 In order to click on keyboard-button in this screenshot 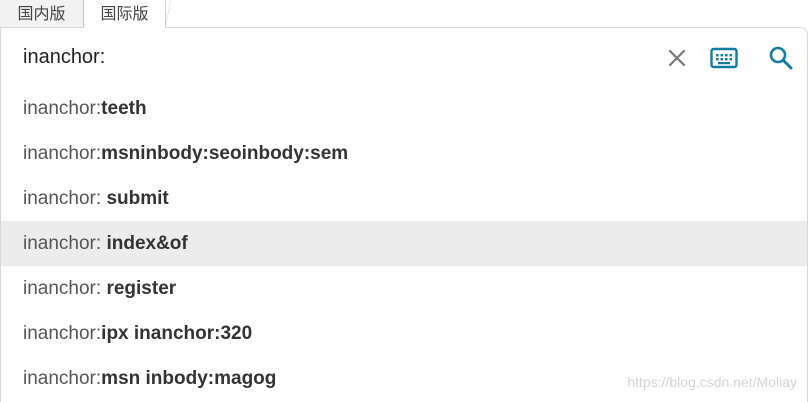, I will do `click(724, 58)`.